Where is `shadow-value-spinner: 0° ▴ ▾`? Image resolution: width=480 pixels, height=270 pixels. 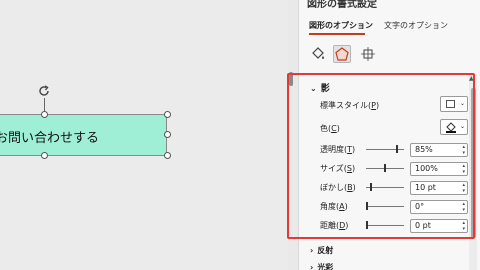
shadow-value-spinner: 0° ▴ ▾ is located at coordinates (439, 207).